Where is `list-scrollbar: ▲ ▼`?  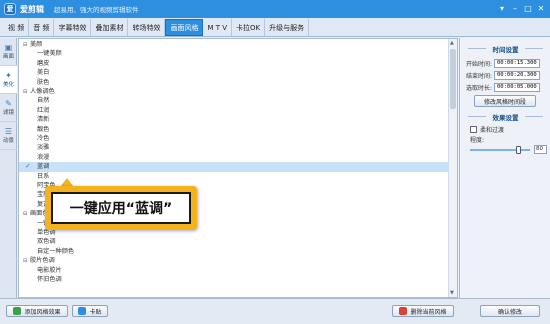
list-scrollbar: ▲ ▼ is located at coordinates (452, 168).